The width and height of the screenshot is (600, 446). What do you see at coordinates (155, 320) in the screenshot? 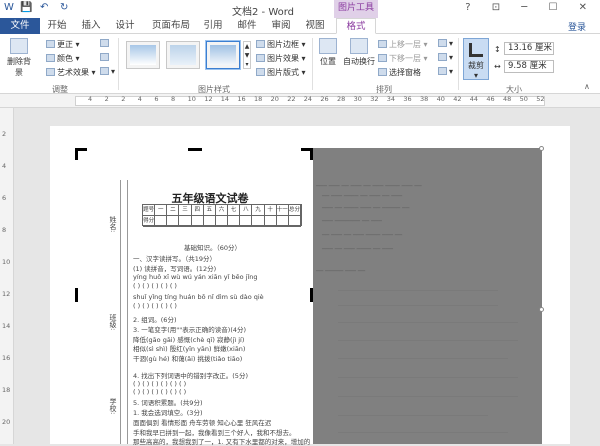
I see `question-2: 2. 组词。(6分)` at bounding box center [155, 320].